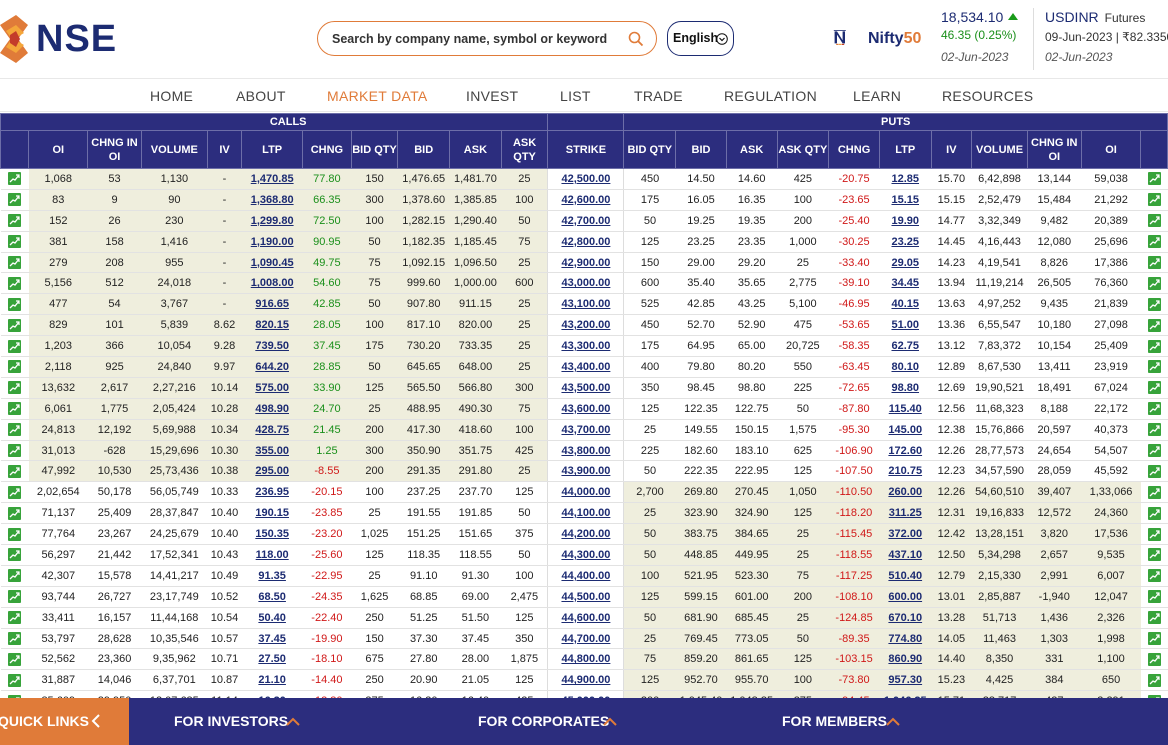 The height and width of the screenshot is (745, 1168). I want to click on ltp-link: 23.25, so click(905, 242).